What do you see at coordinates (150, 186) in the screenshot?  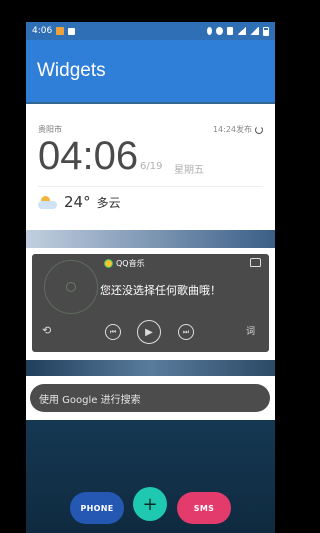 I see `widget-divider` at bounding box center [150, 186].